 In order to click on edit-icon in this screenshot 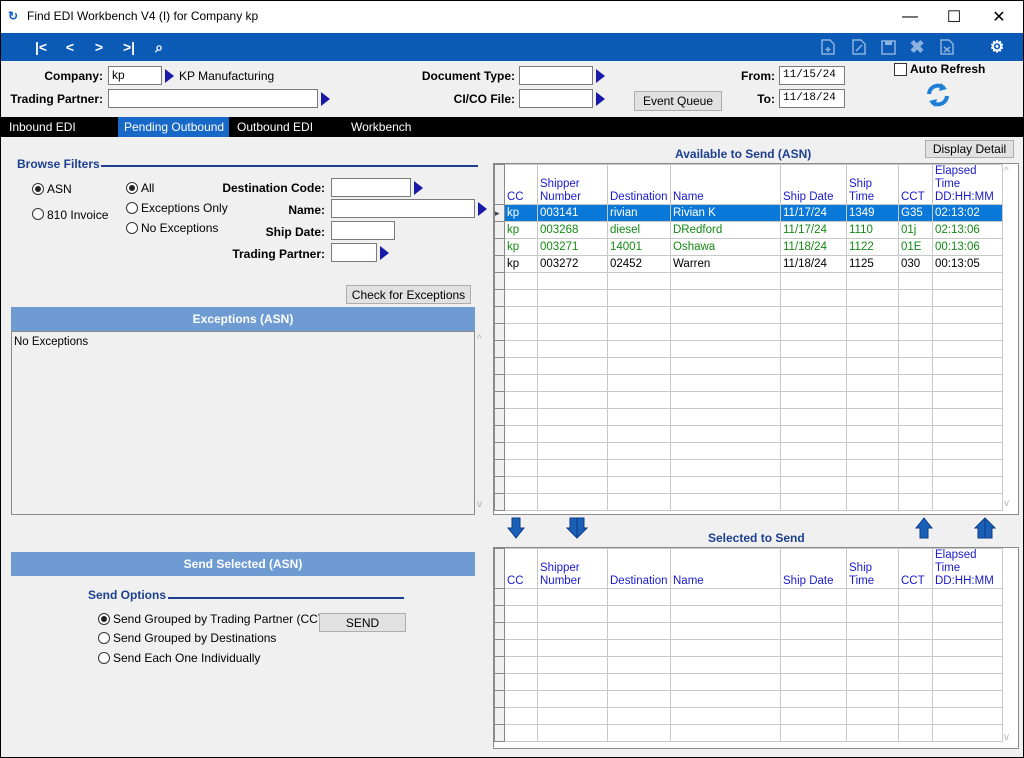, I will do `click(859, 47)`.